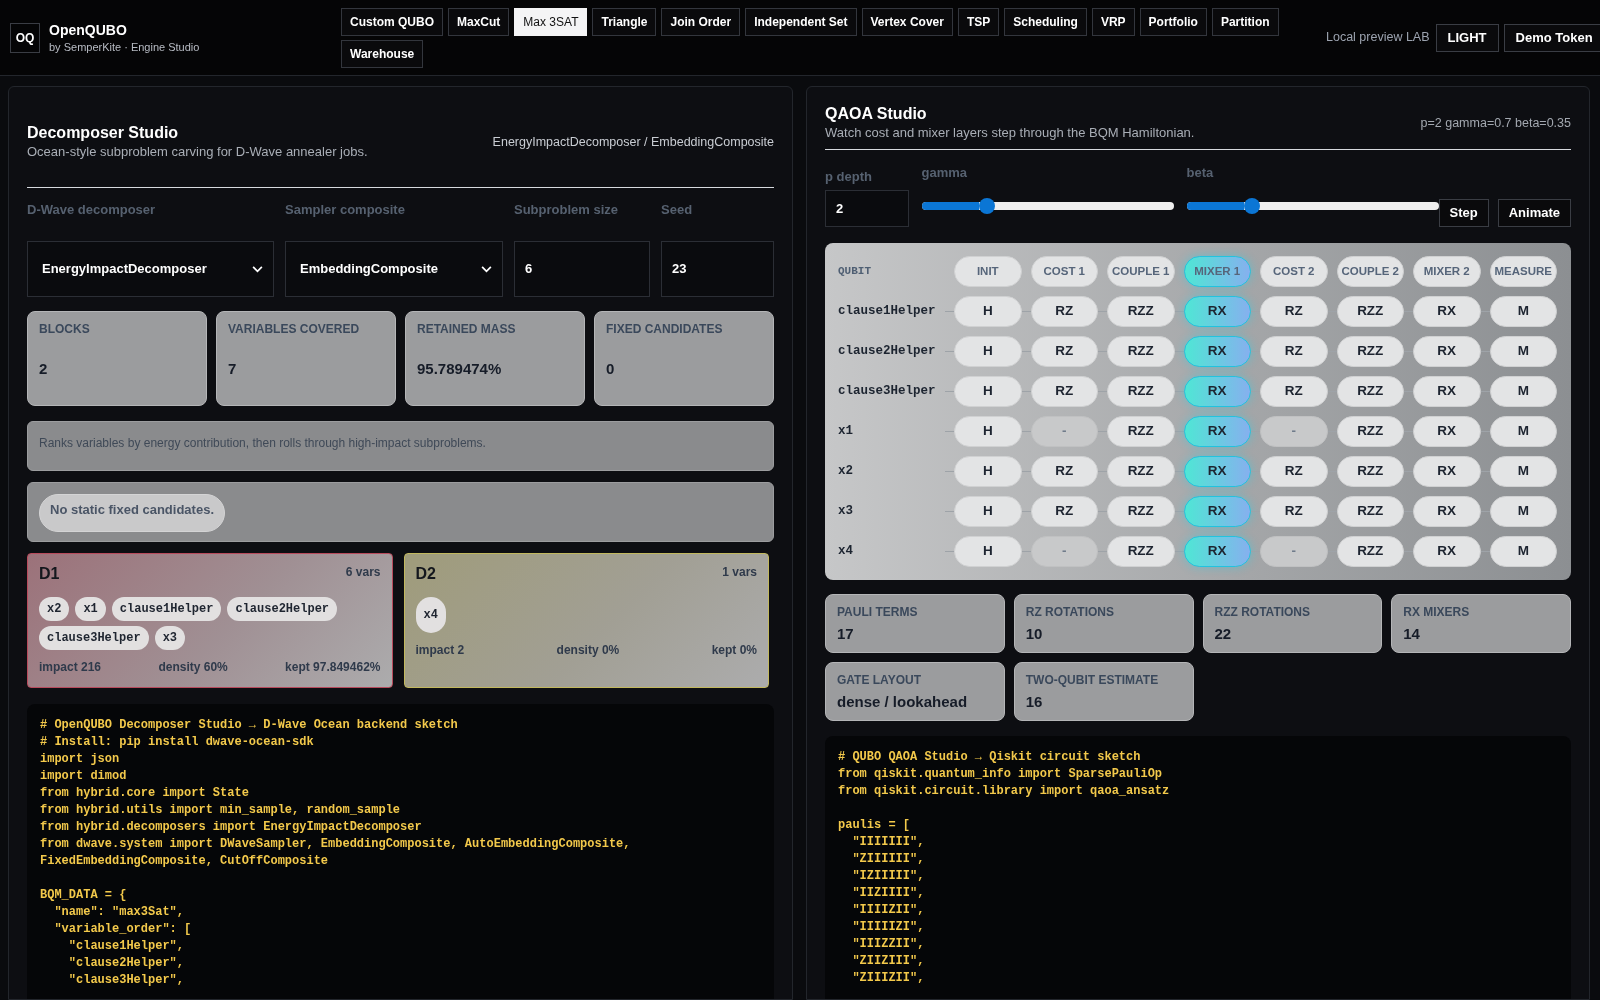  Describe the element at coordinates (867, 208) in the screenshot. I see `input-field: 2` at that location.